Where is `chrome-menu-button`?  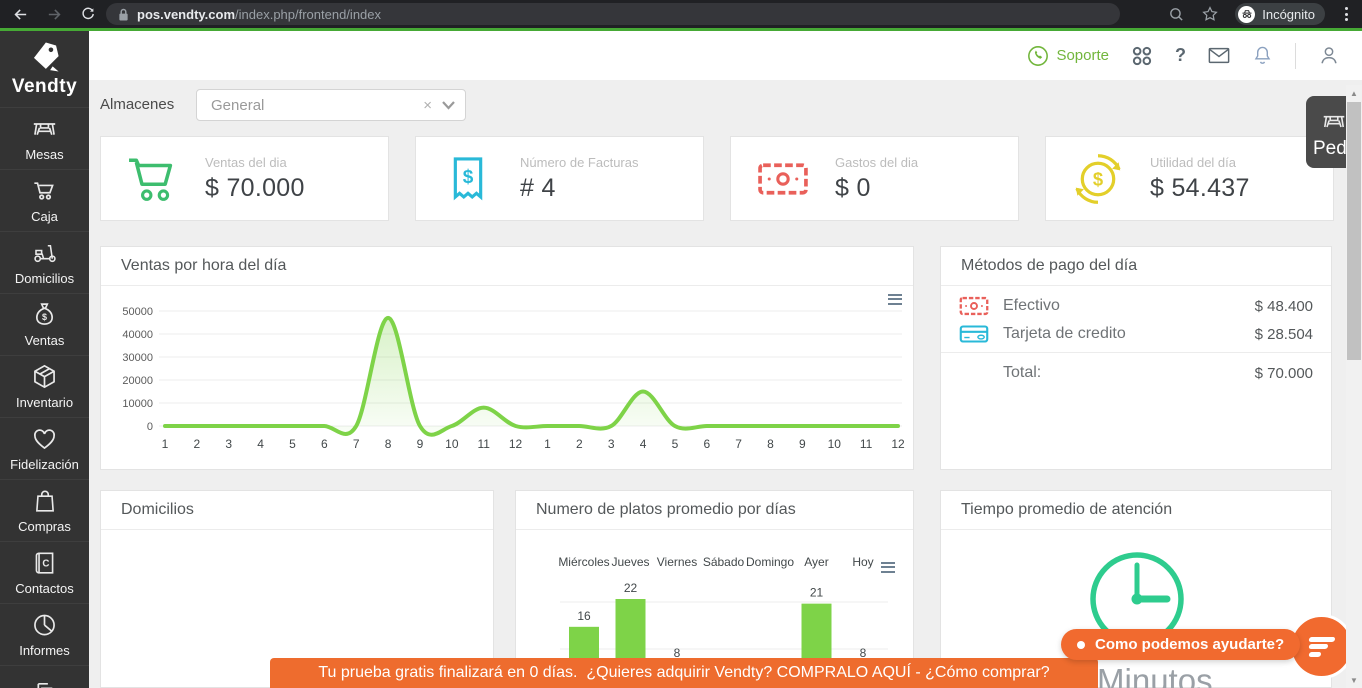 chrome-menu-button is located at coordinates (1346, 14).